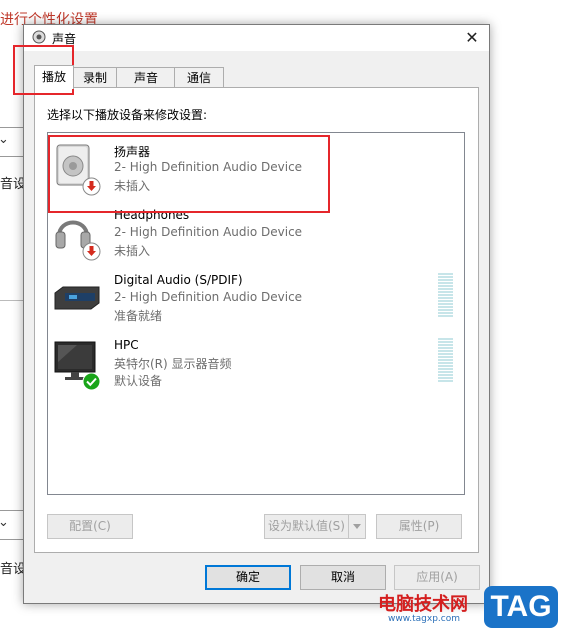 The width and height of the screenshot is (561, 634). I want to click on close-icon: ✕, so click(472, 37).